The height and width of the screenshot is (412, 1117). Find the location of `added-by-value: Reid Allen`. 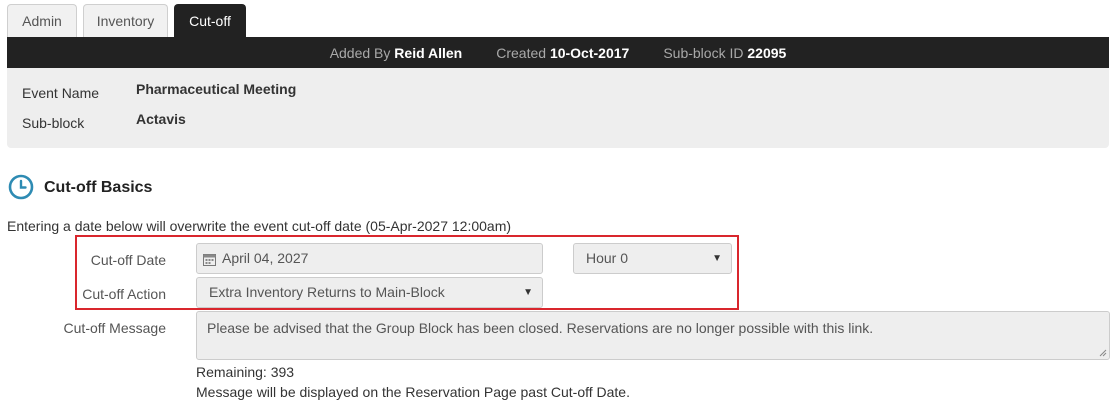

added-by-value: Reid Allen is located at coordinates (428, 52).